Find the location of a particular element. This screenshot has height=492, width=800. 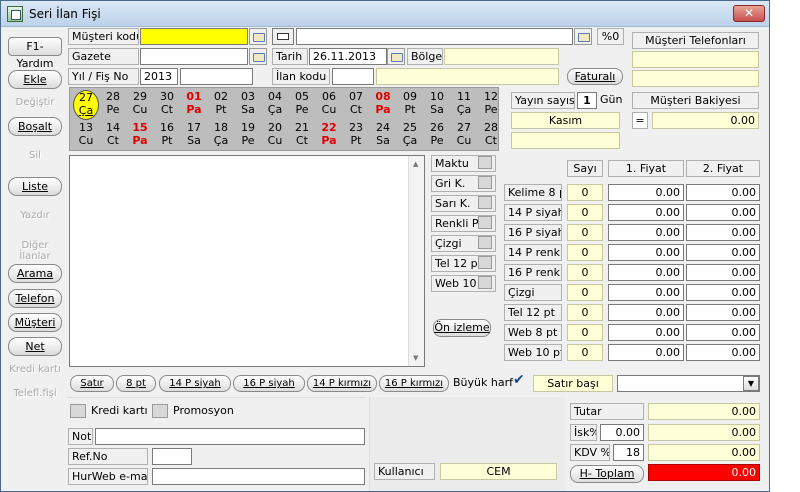

list-button: Liste is located at coordinates (35, 186).